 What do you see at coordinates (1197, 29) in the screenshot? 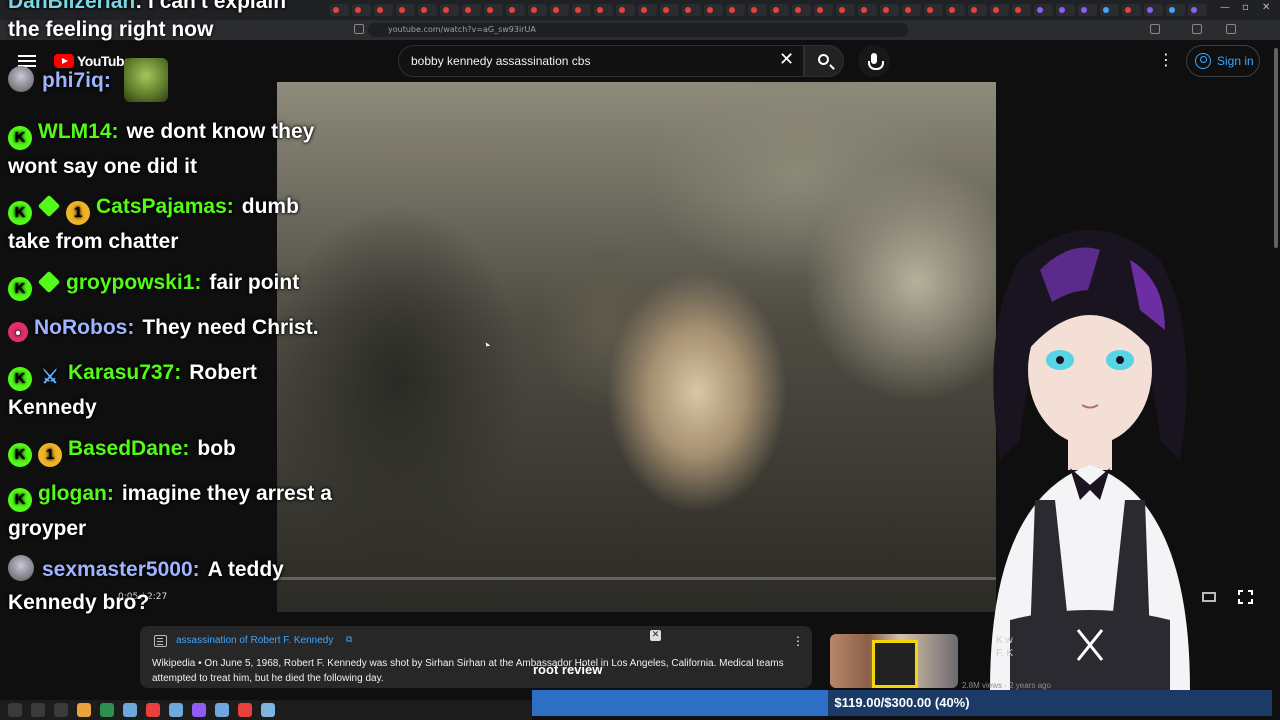
I see `profile-icon` at bounding box center [1197, 29].